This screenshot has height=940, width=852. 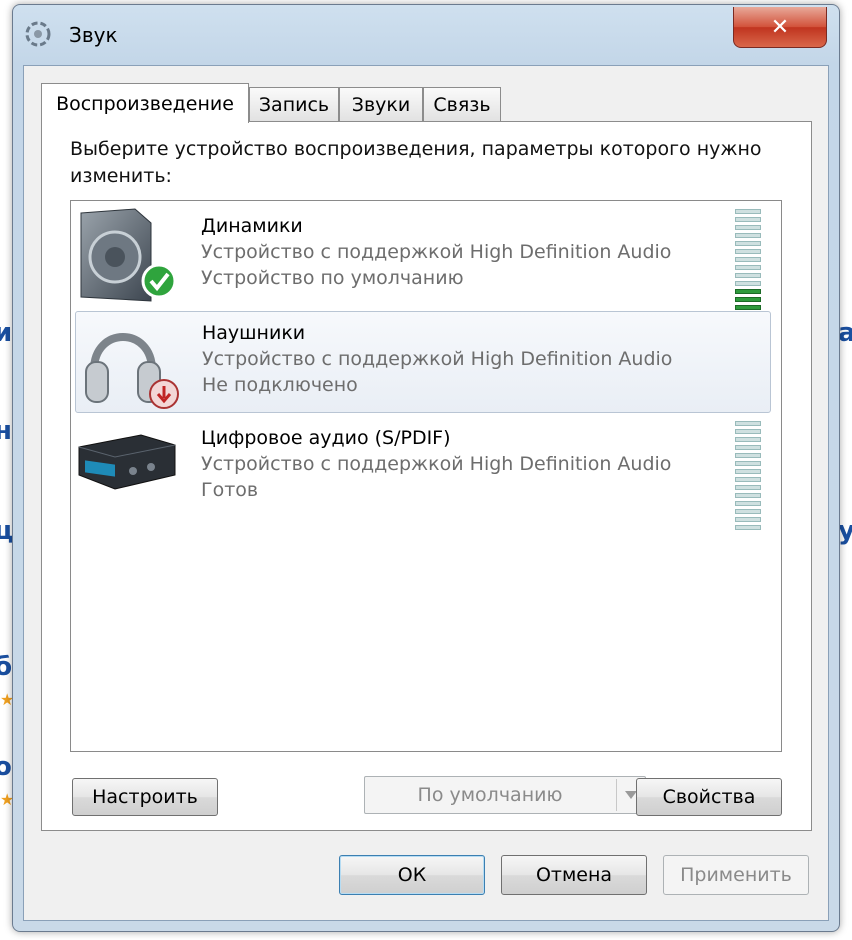 What do you see at coordinates (128, 255) in the screenshot?
I see `speaker-icon` at bounding box center [128, 255].